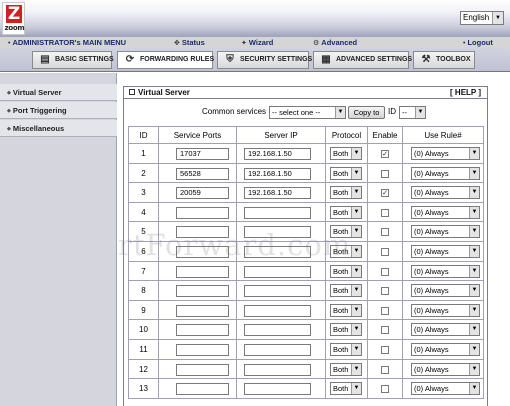  I want to click on tab-advanced-settings: ▦ ADVANCED SETTINGS, so click(362, 60).